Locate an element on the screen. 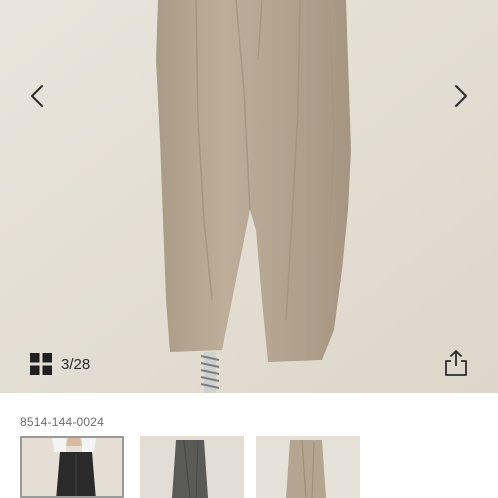 This screenshot has width=498, height=498. image-counter: 3/28 is located at coordinates (76, 364).